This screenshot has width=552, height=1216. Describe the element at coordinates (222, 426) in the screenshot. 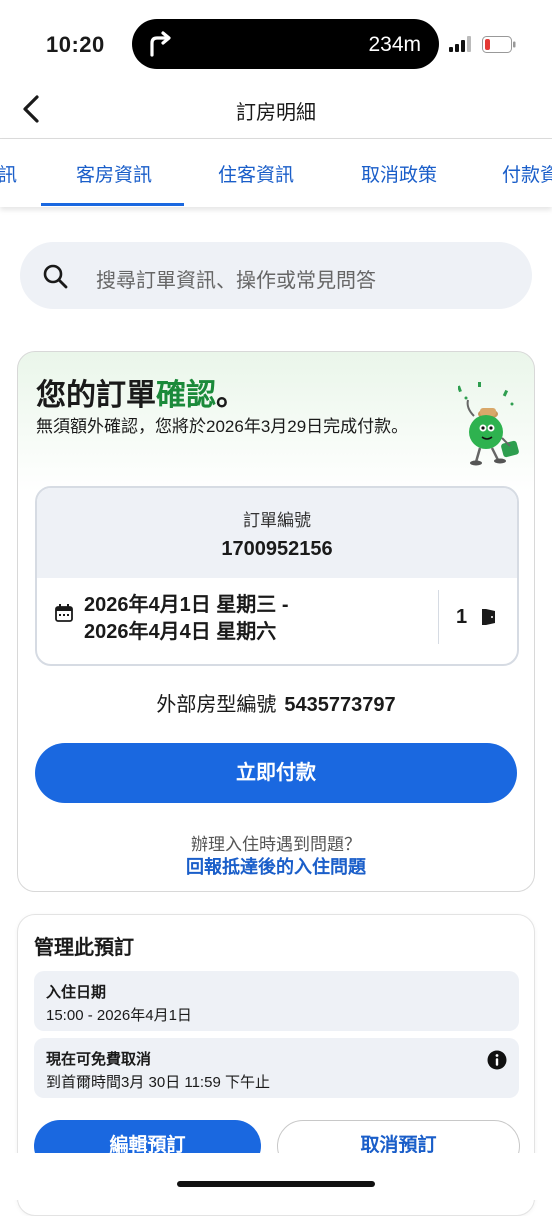

I see `confirmation-subtitle: 無須額外確認，您將於2026年3月29日完成付款。` at that location.